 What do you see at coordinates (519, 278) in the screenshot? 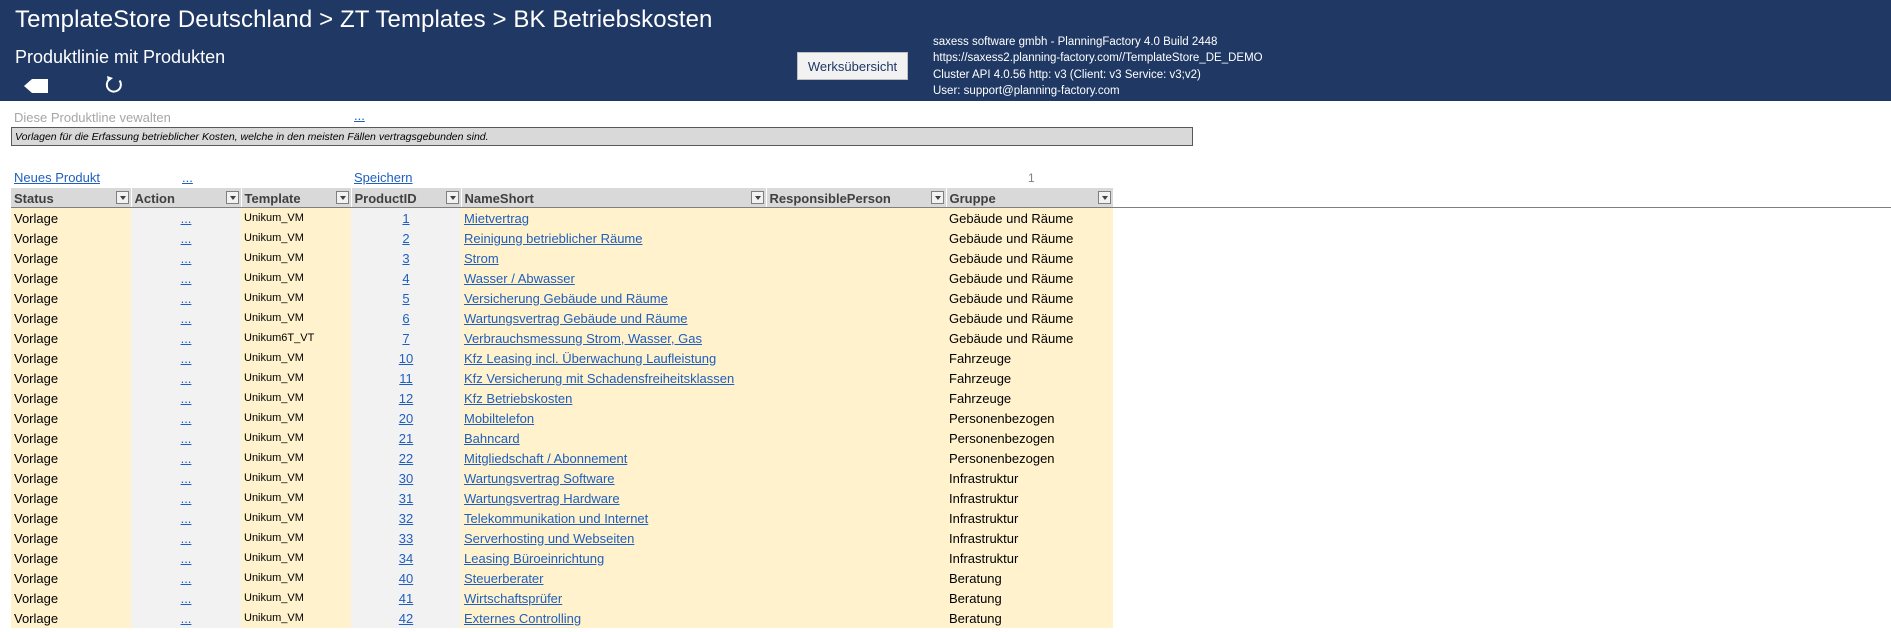
I see `product-name-link: Wasser / Abwasser` at bounding box center [519, 278].